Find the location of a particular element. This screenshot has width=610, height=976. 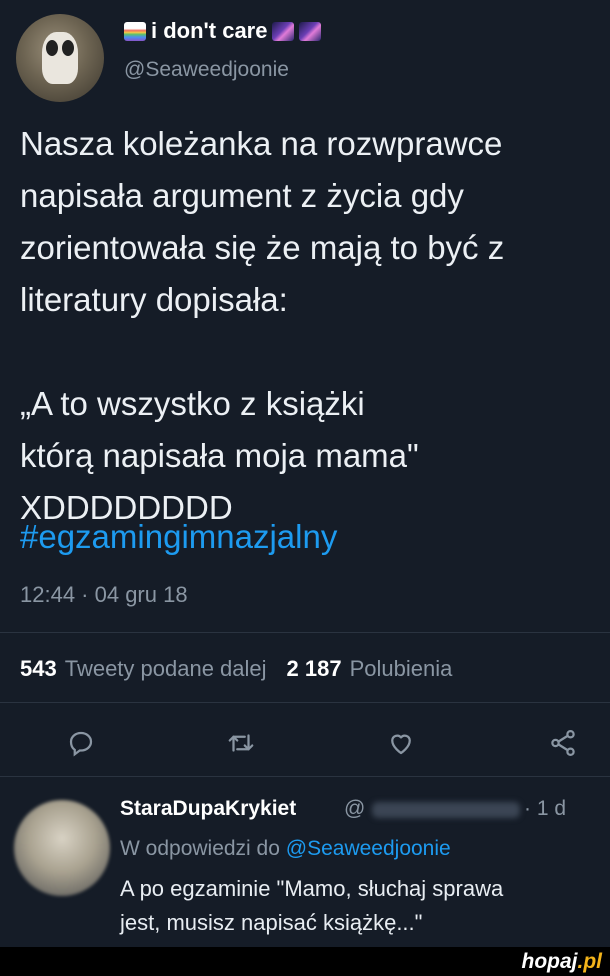

like-label: Polubienia is located at coordinates (401, 669).